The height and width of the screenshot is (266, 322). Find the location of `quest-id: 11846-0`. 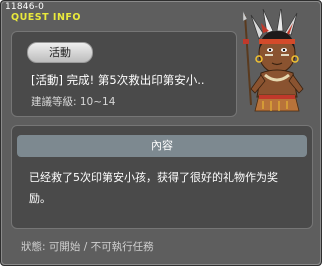

quest-id: 11846-0 is located at coordinates (25, 7).